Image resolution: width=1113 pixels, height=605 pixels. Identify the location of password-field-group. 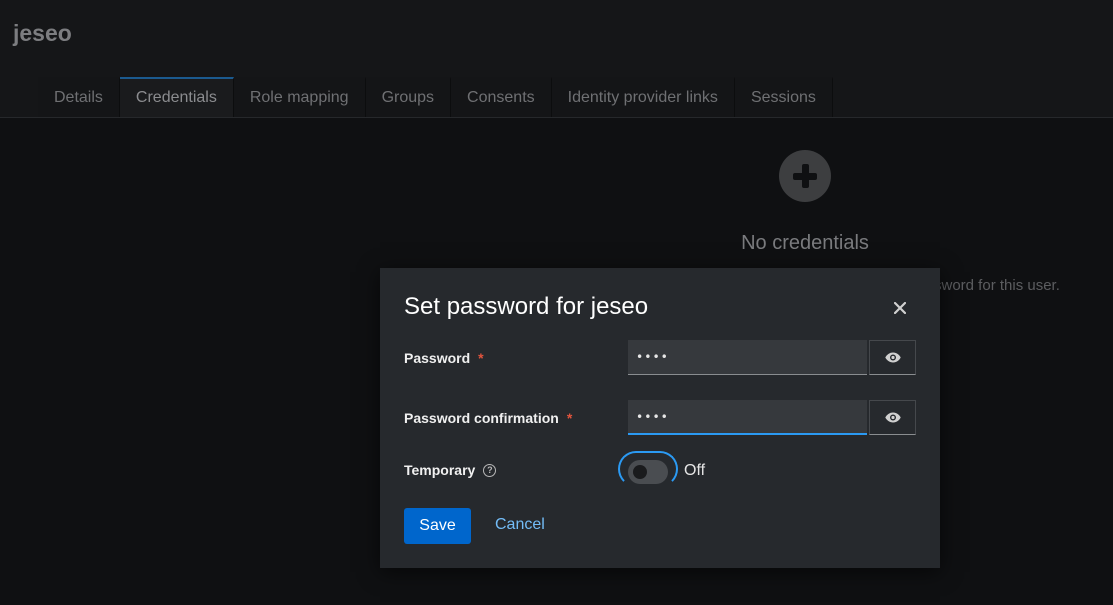
(772, 357).